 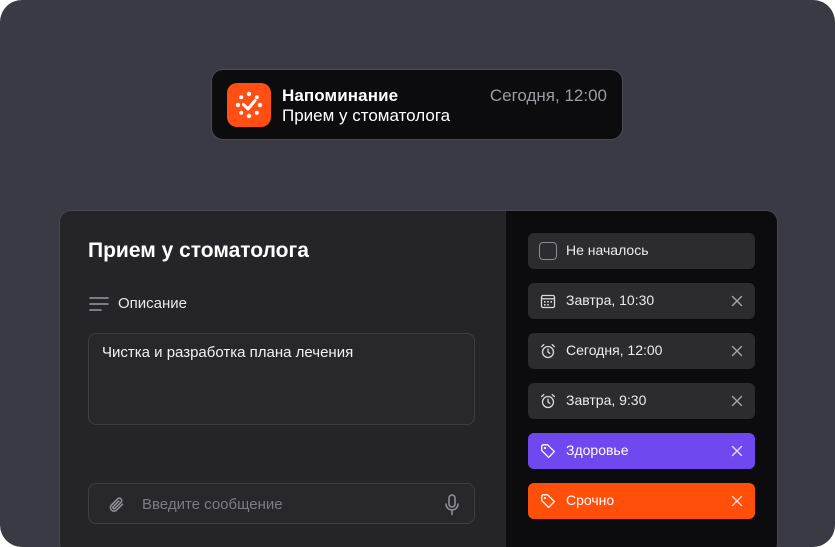 I want to click on message-composer, so click(x=281, y=503).